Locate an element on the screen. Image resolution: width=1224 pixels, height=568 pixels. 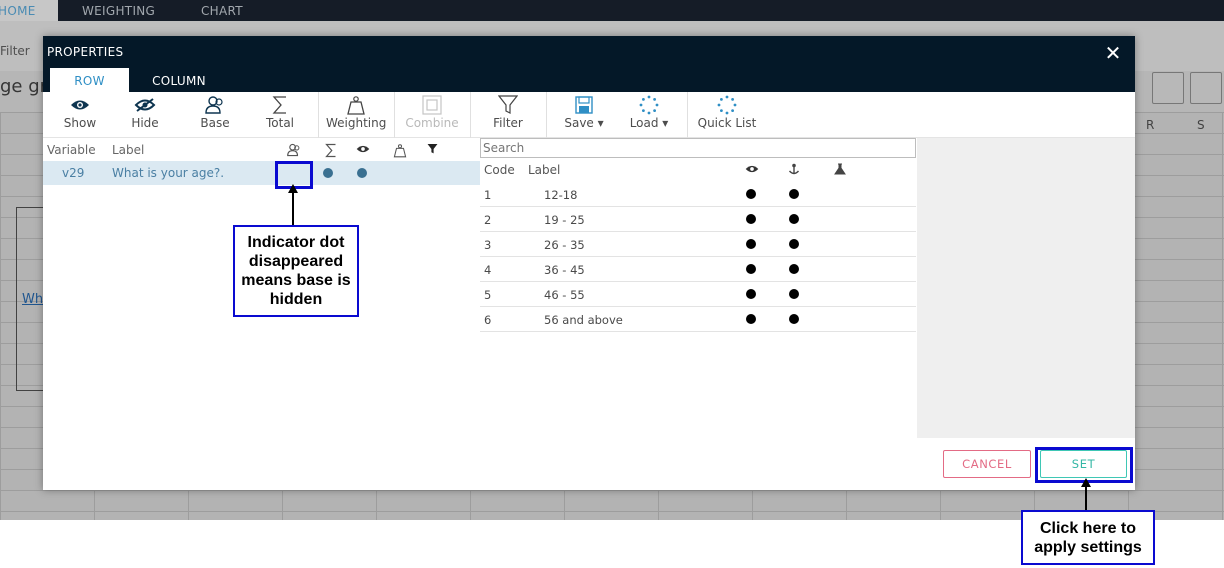
variable-label: What is your age?. is located at coordinates (168, 173).